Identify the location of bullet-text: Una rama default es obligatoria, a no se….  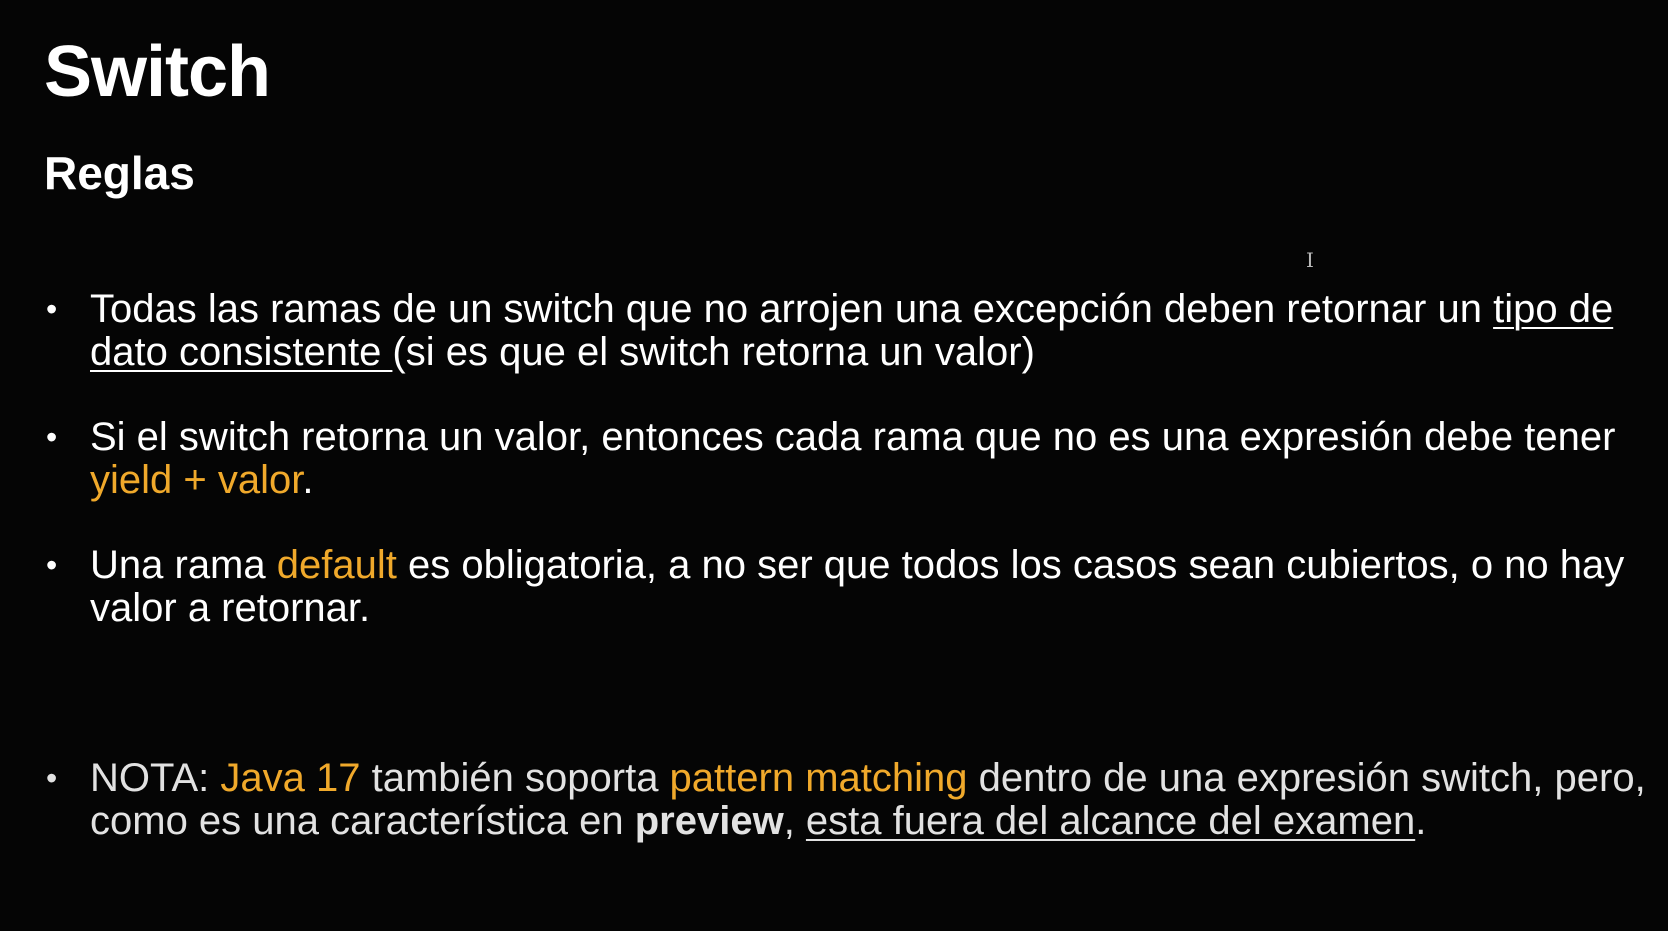
(875, 587).